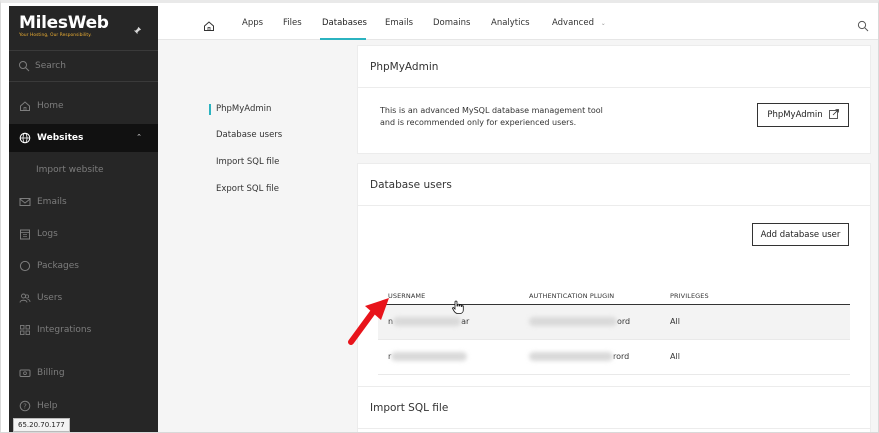  I want to click on auth-plugin-cell: ord, so click(589, 322).